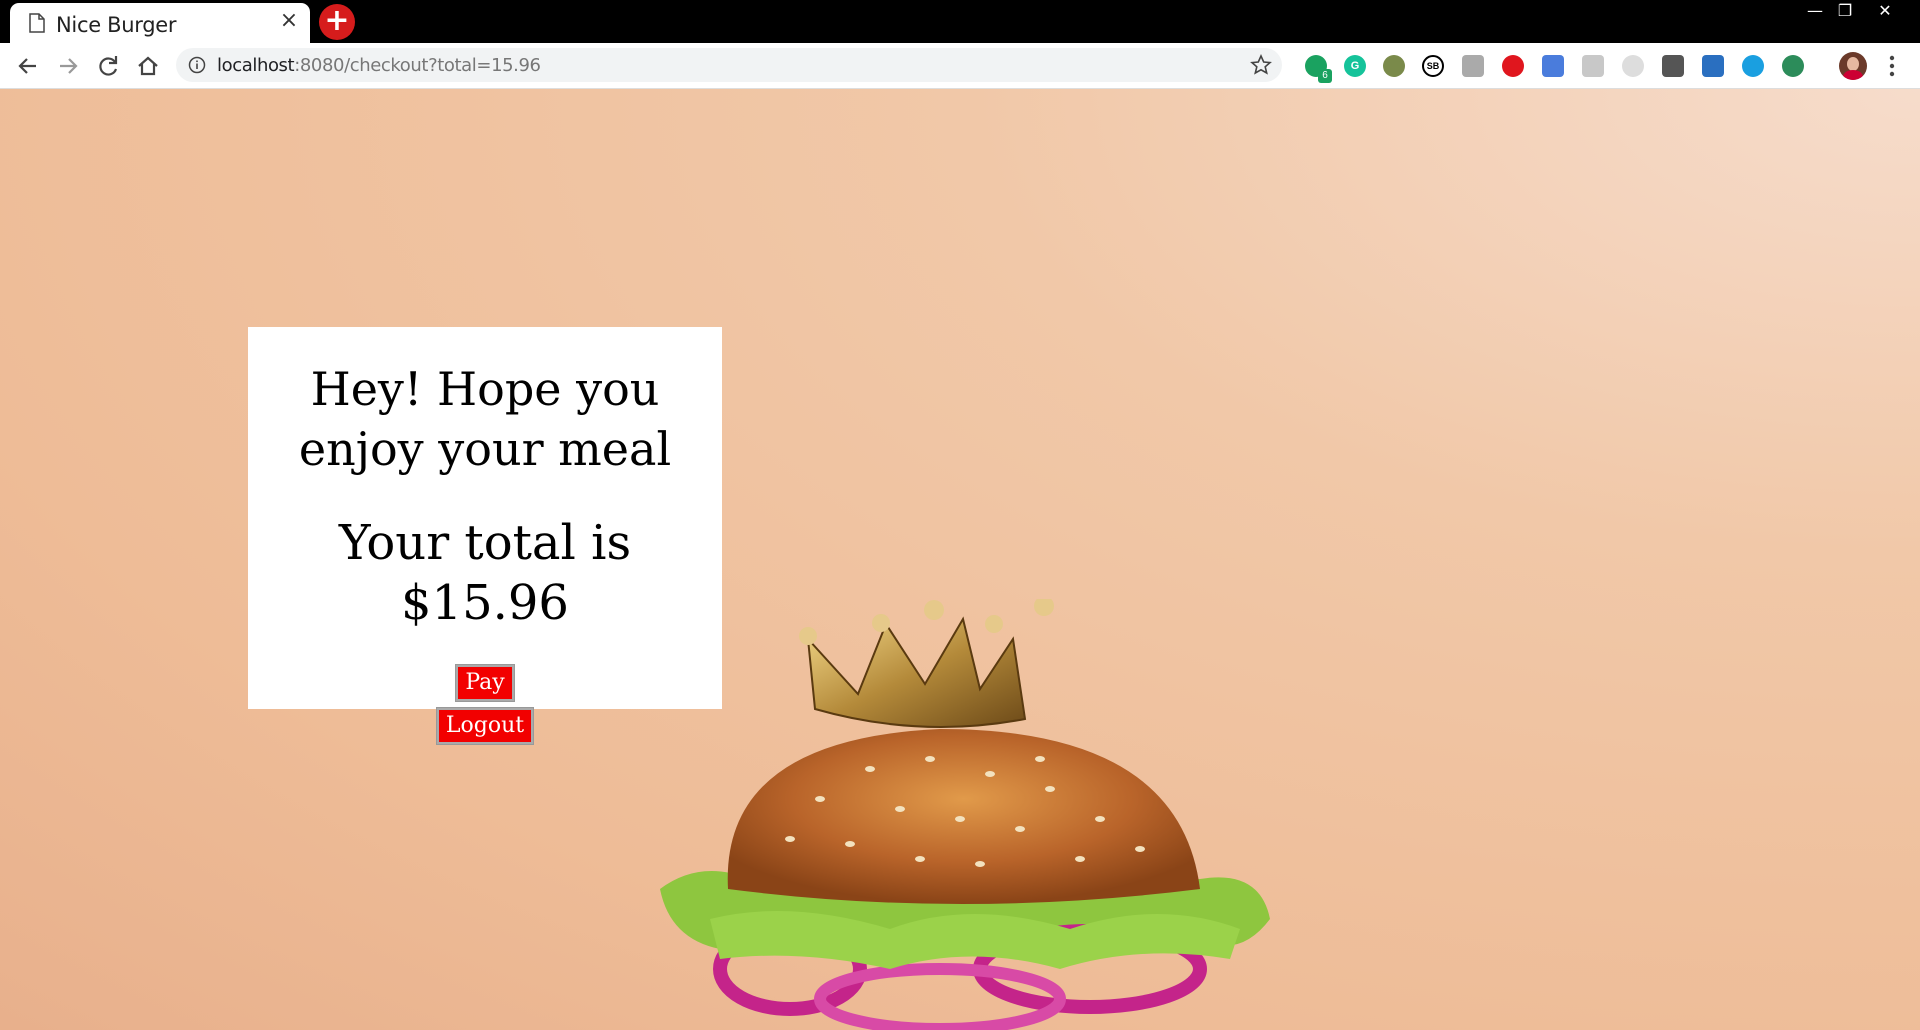 This screenshot has width=1920, height=1030. Describe the element at coordinates (485, 419) in the screenshot. I see `greeting-heading: Hey! Hope you enjoy your meal` at that location.